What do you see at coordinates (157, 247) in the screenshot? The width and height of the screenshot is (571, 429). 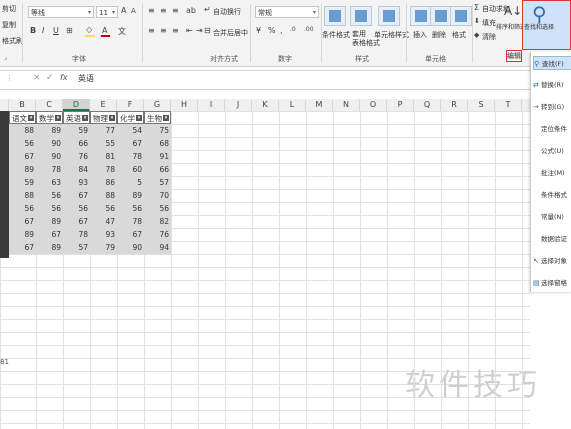 I see `table-cell: 94` at bounding box center [157, 247].